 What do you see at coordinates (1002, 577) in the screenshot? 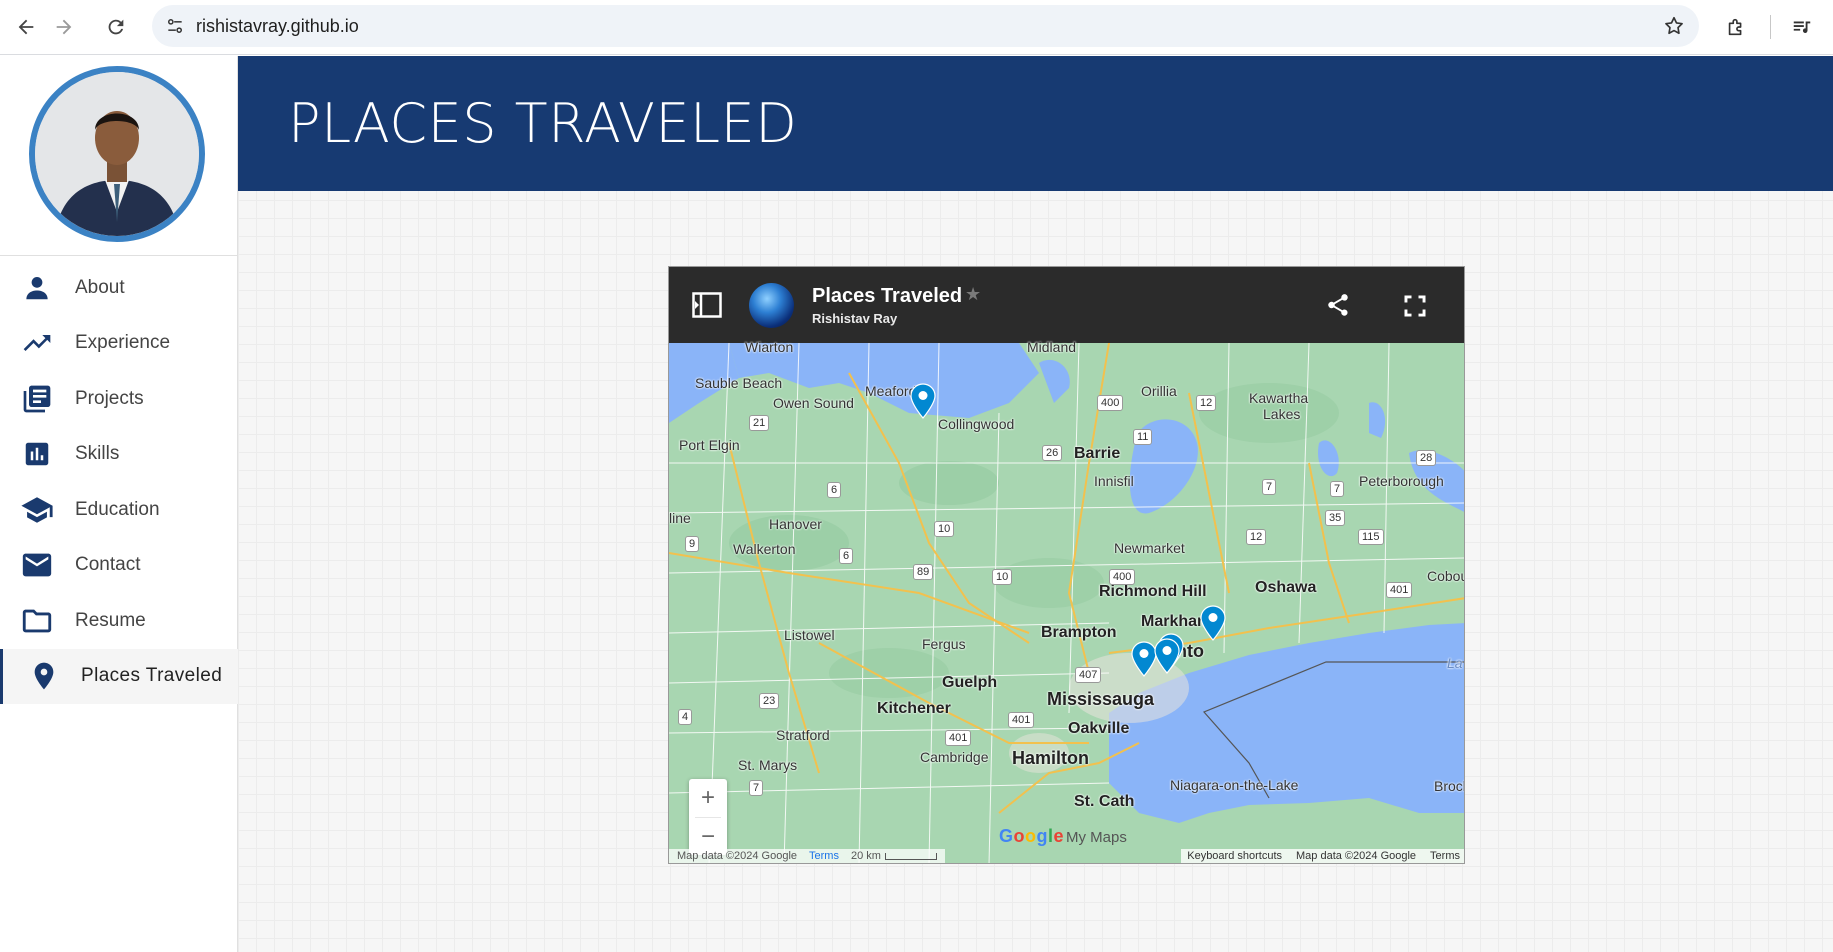
I see `highway-shield: 10` at bounding box center [1002, 577].